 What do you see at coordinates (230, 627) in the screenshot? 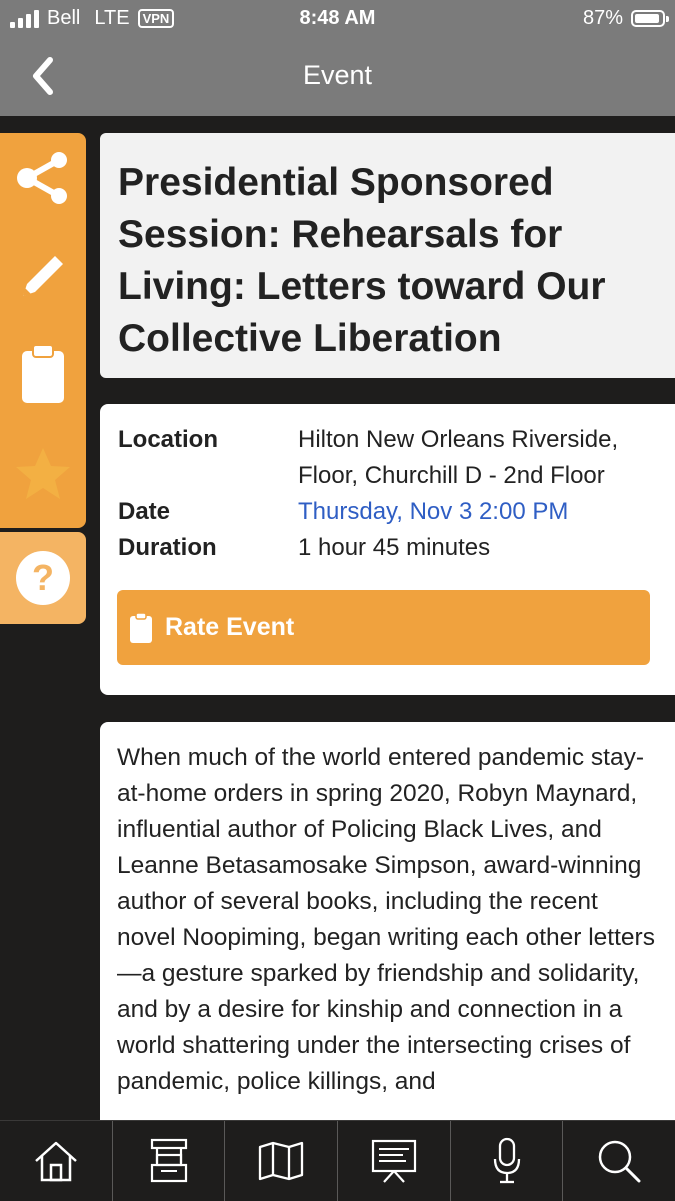
I see `rate-event-label: Rate Event` at bounding box center [230, 627].